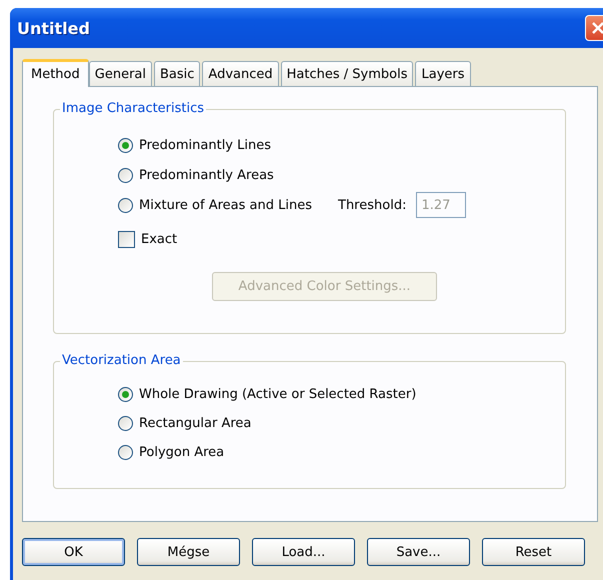 The image size is (603, 580). Describe the element at coordinates (196, 175) in the screenshot. I see `radio-option: Predominantly Areas` at that location.